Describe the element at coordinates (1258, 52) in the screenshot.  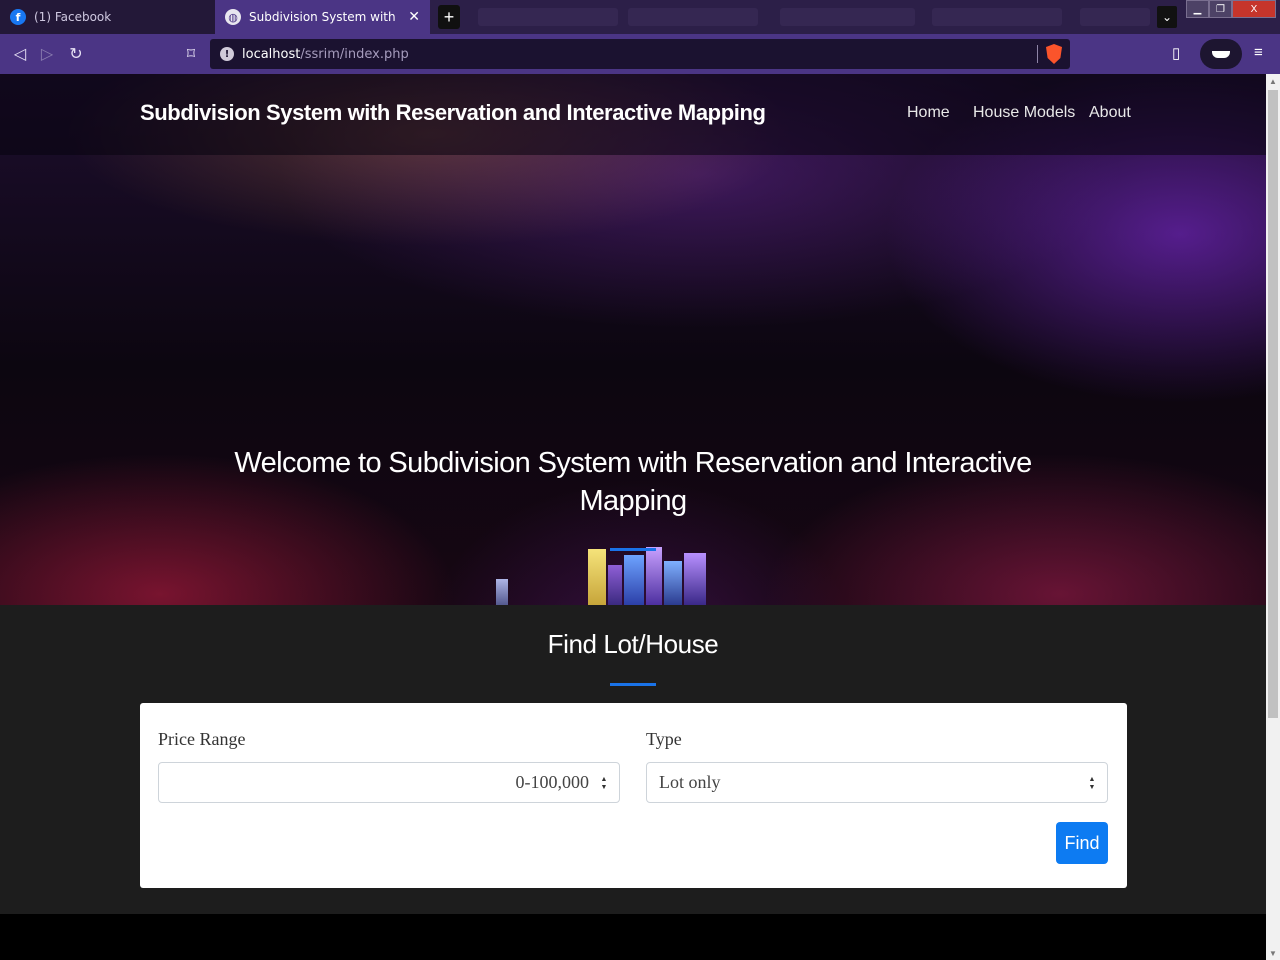
I see `menu-icon: ≡` at that location.